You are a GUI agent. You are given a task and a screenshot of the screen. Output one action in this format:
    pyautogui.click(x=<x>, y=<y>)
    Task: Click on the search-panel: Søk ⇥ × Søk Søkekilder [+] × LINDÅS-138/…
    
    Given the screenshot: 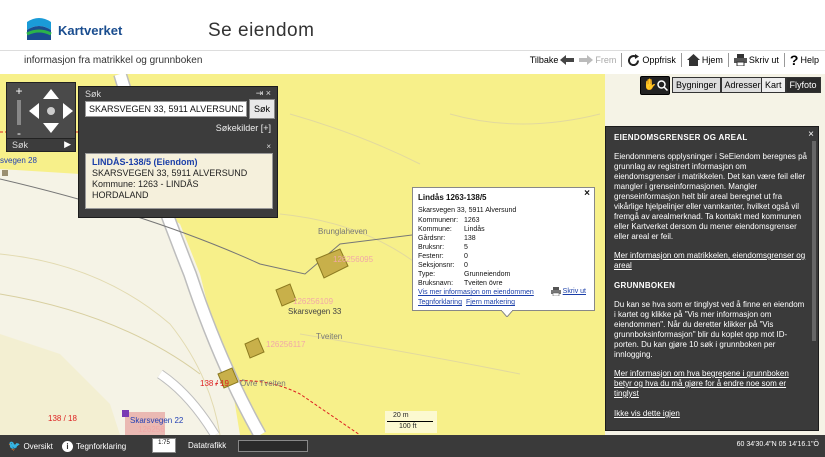 What is the action you would take?
    pyautogui.click(x=178, y=152)
    